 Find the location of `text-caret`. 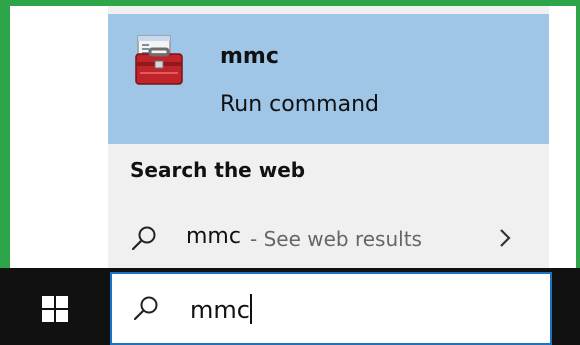

text-caret is located at coordinates (250, 309).